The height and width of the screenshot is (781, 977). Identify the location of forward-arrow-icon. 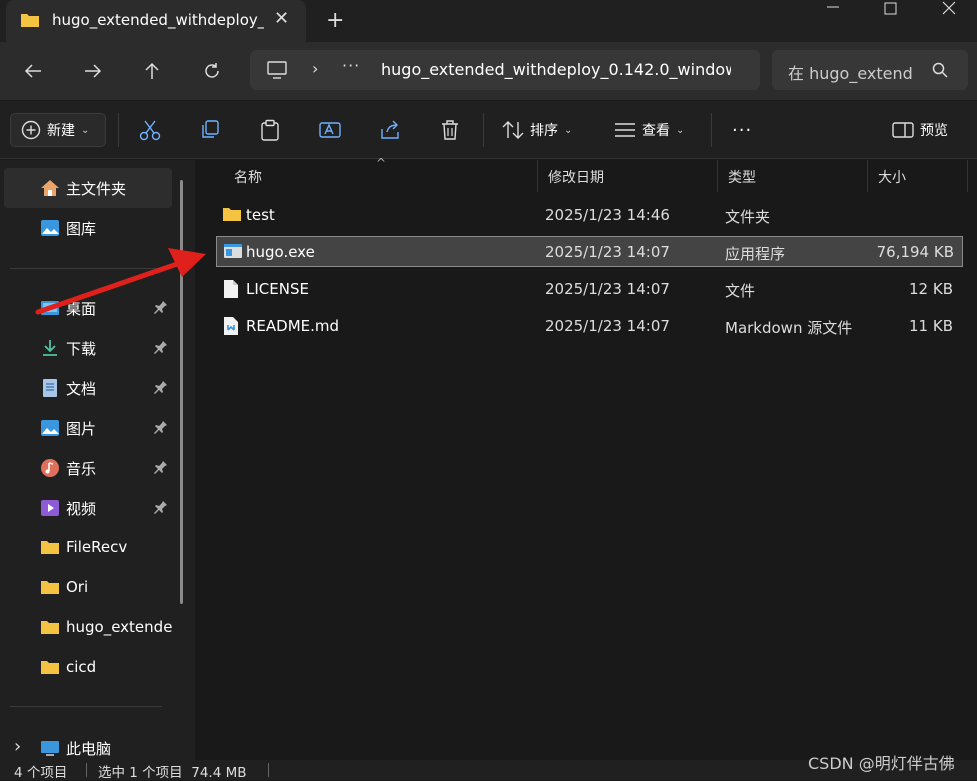
(93, 71).